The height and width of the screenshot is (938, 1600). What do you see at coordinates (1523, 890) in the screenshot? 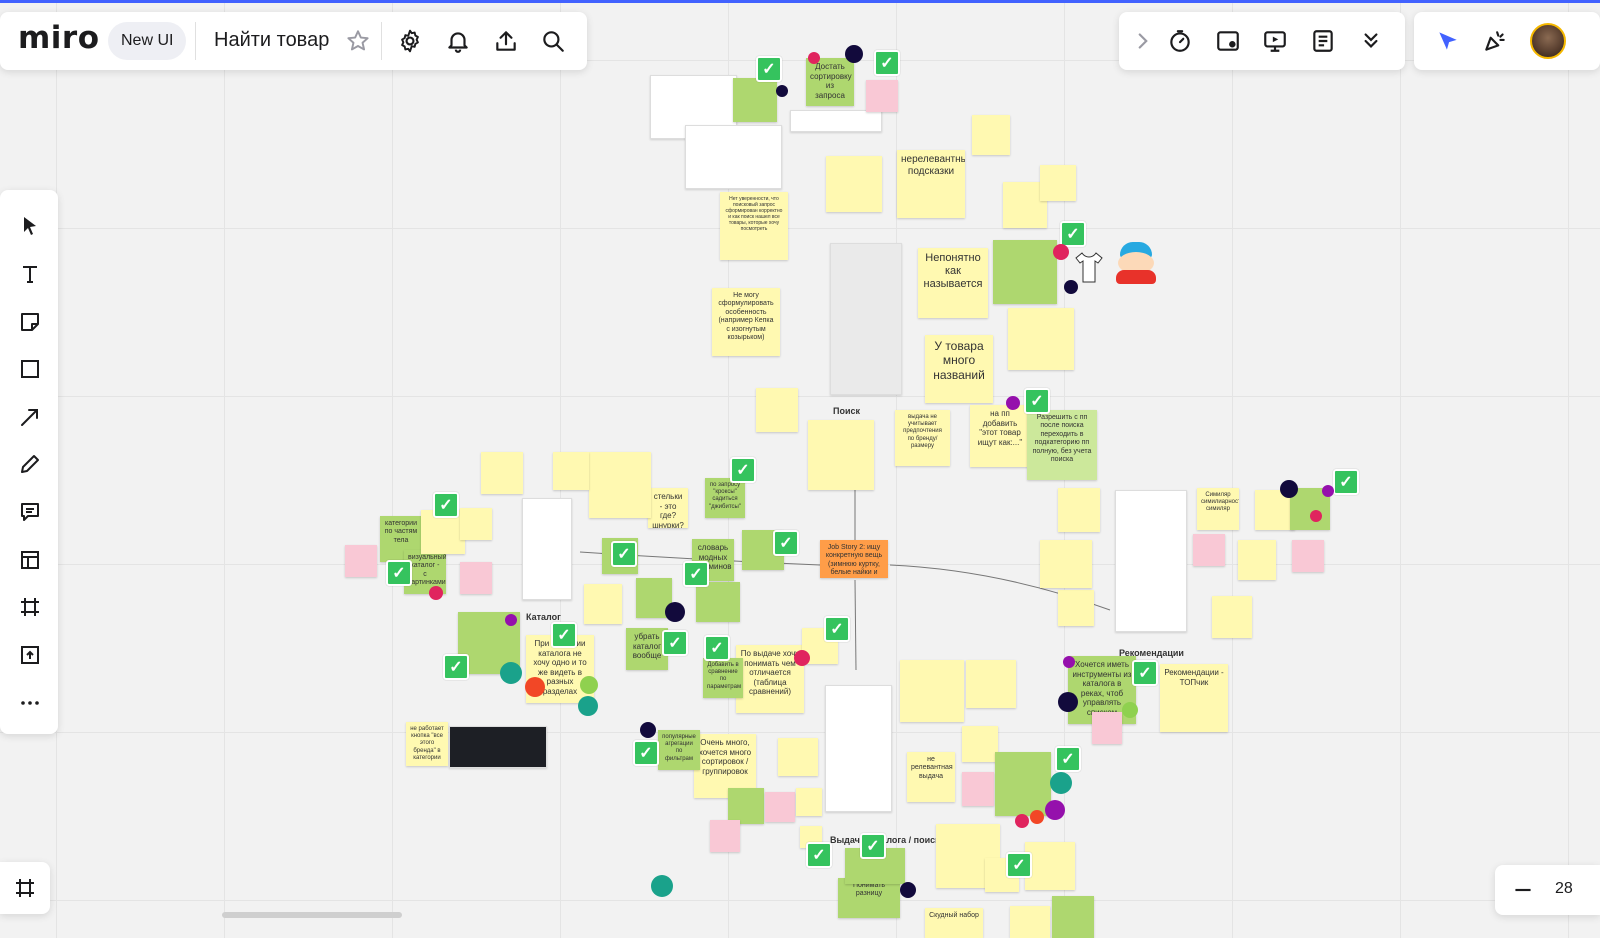
I see `zoom-out-icon` at bounding box center [1523, 890].